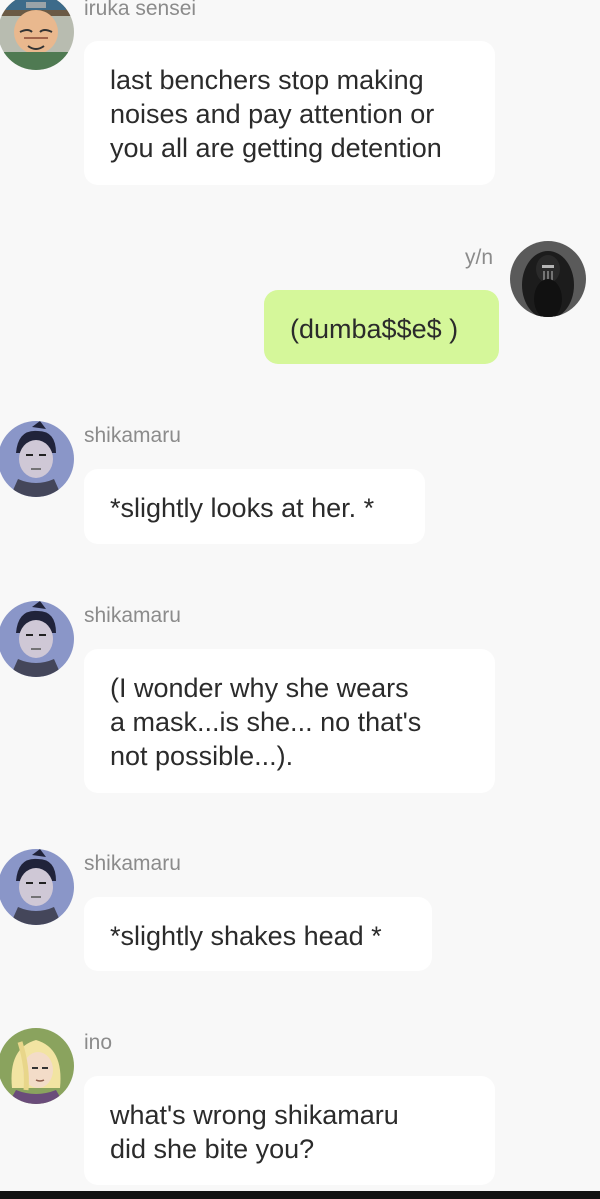  I want to click on sender-name: ino, so click(98, 1042).